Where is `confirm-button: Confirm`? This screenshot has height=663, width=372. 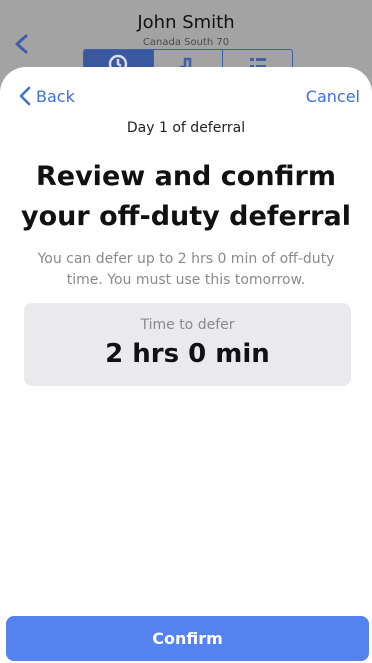 confirm-button: Confirm is located at coordinates (187, 638).